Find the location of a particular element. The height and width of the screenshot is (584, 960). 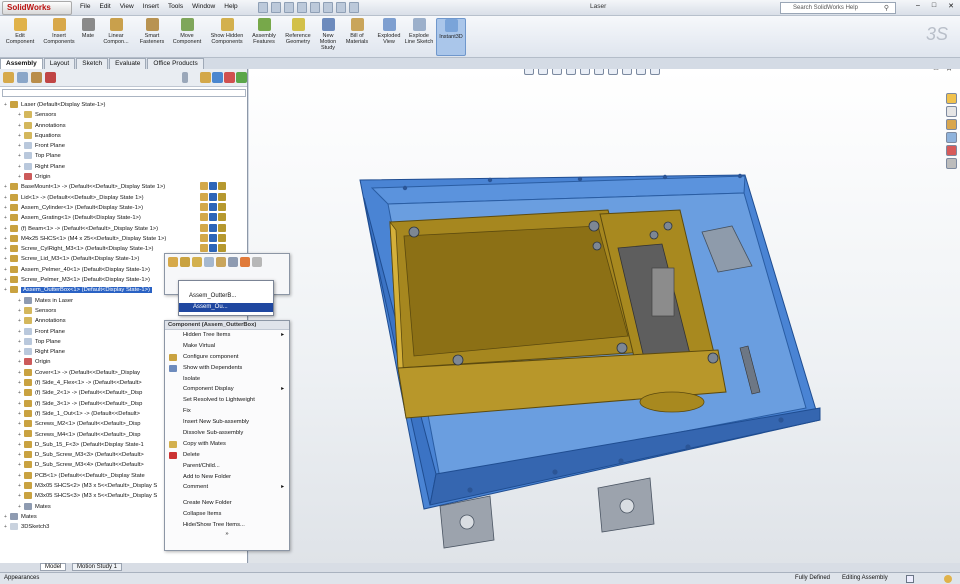

menu-window: Window is located at coordinates (203, 6).